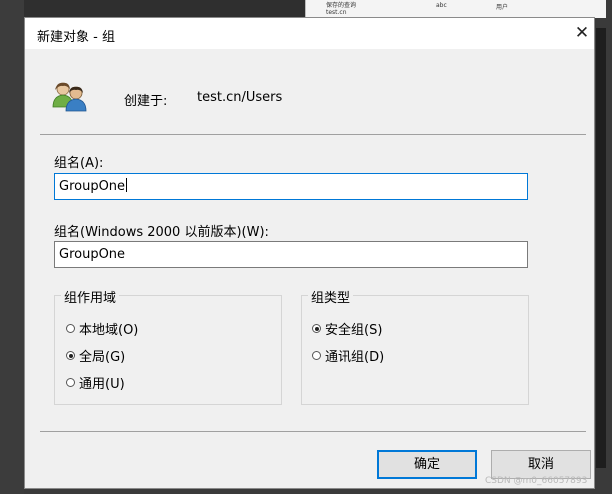 The width and height of the screenshot is (612, 494). What do you see at coordinates (12, 247) in the screenshot?
I see `background-left-edge` at bounding box center [12, 247].